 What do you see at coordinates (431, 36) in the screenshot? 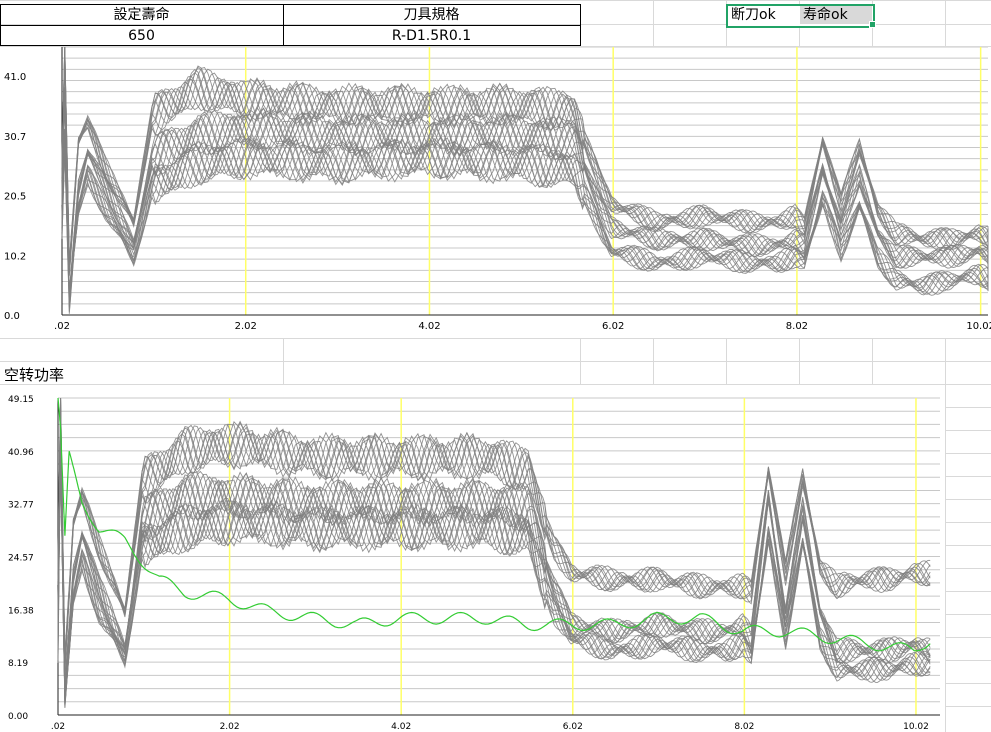
I see `value-spec-cell: R-D1.5R0.1` at bounding box center [431, 36].